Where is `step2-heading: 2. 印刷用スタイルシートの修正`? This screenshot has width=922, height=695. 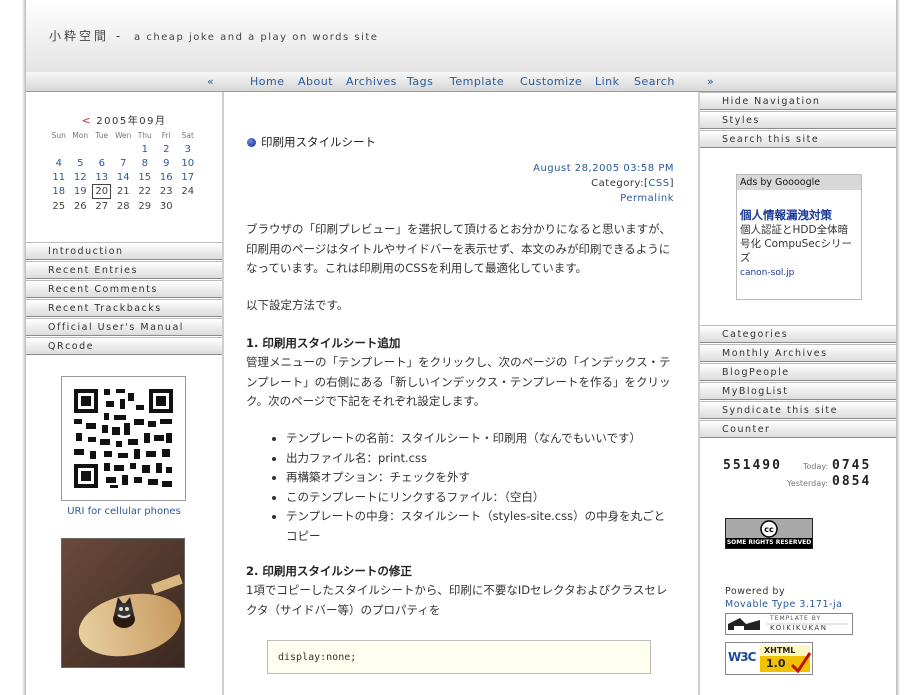 step2-heading: 2. 印刷用スタイルシートの修正 is located at coordinates (329, 571).